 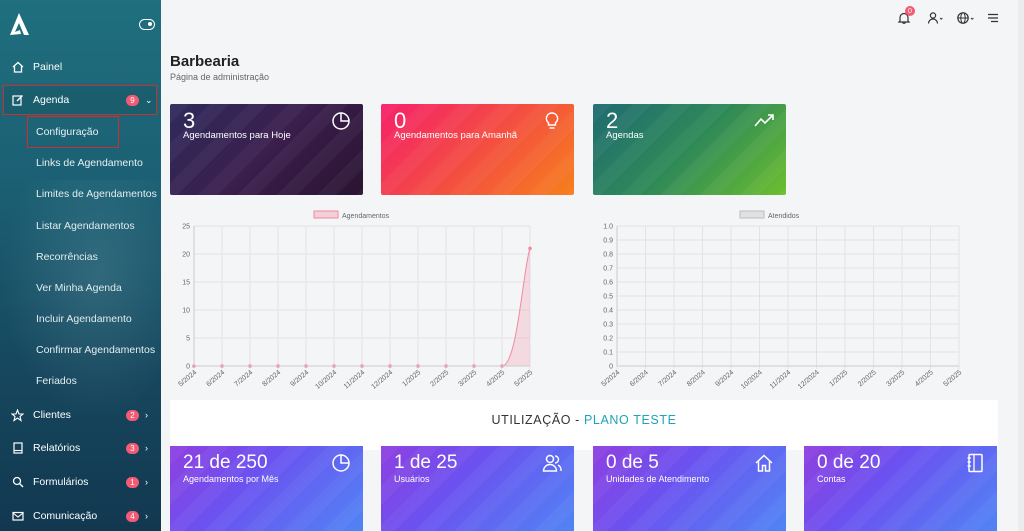 I want to click on submenu-confirmar-agendamentos: Confirmar Agendamentos, so click(x=95, y=350).